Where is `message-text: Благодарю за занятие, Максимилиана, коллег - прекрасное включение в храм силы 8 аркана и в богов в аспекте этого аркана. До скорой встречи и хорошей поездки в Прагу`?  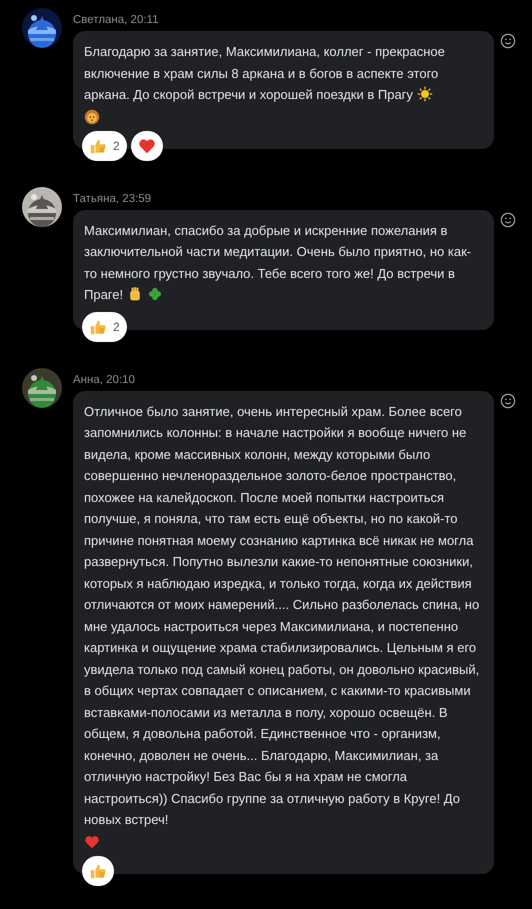 message-text: Благодарю за занятие, Максимилиана, коллег - прекрасное включение в храм силы 8 аркана и в богов в аспекте этого аркана. До скорой встречи и хорошей поездки в Прагу is located at coordinates (265, 73).